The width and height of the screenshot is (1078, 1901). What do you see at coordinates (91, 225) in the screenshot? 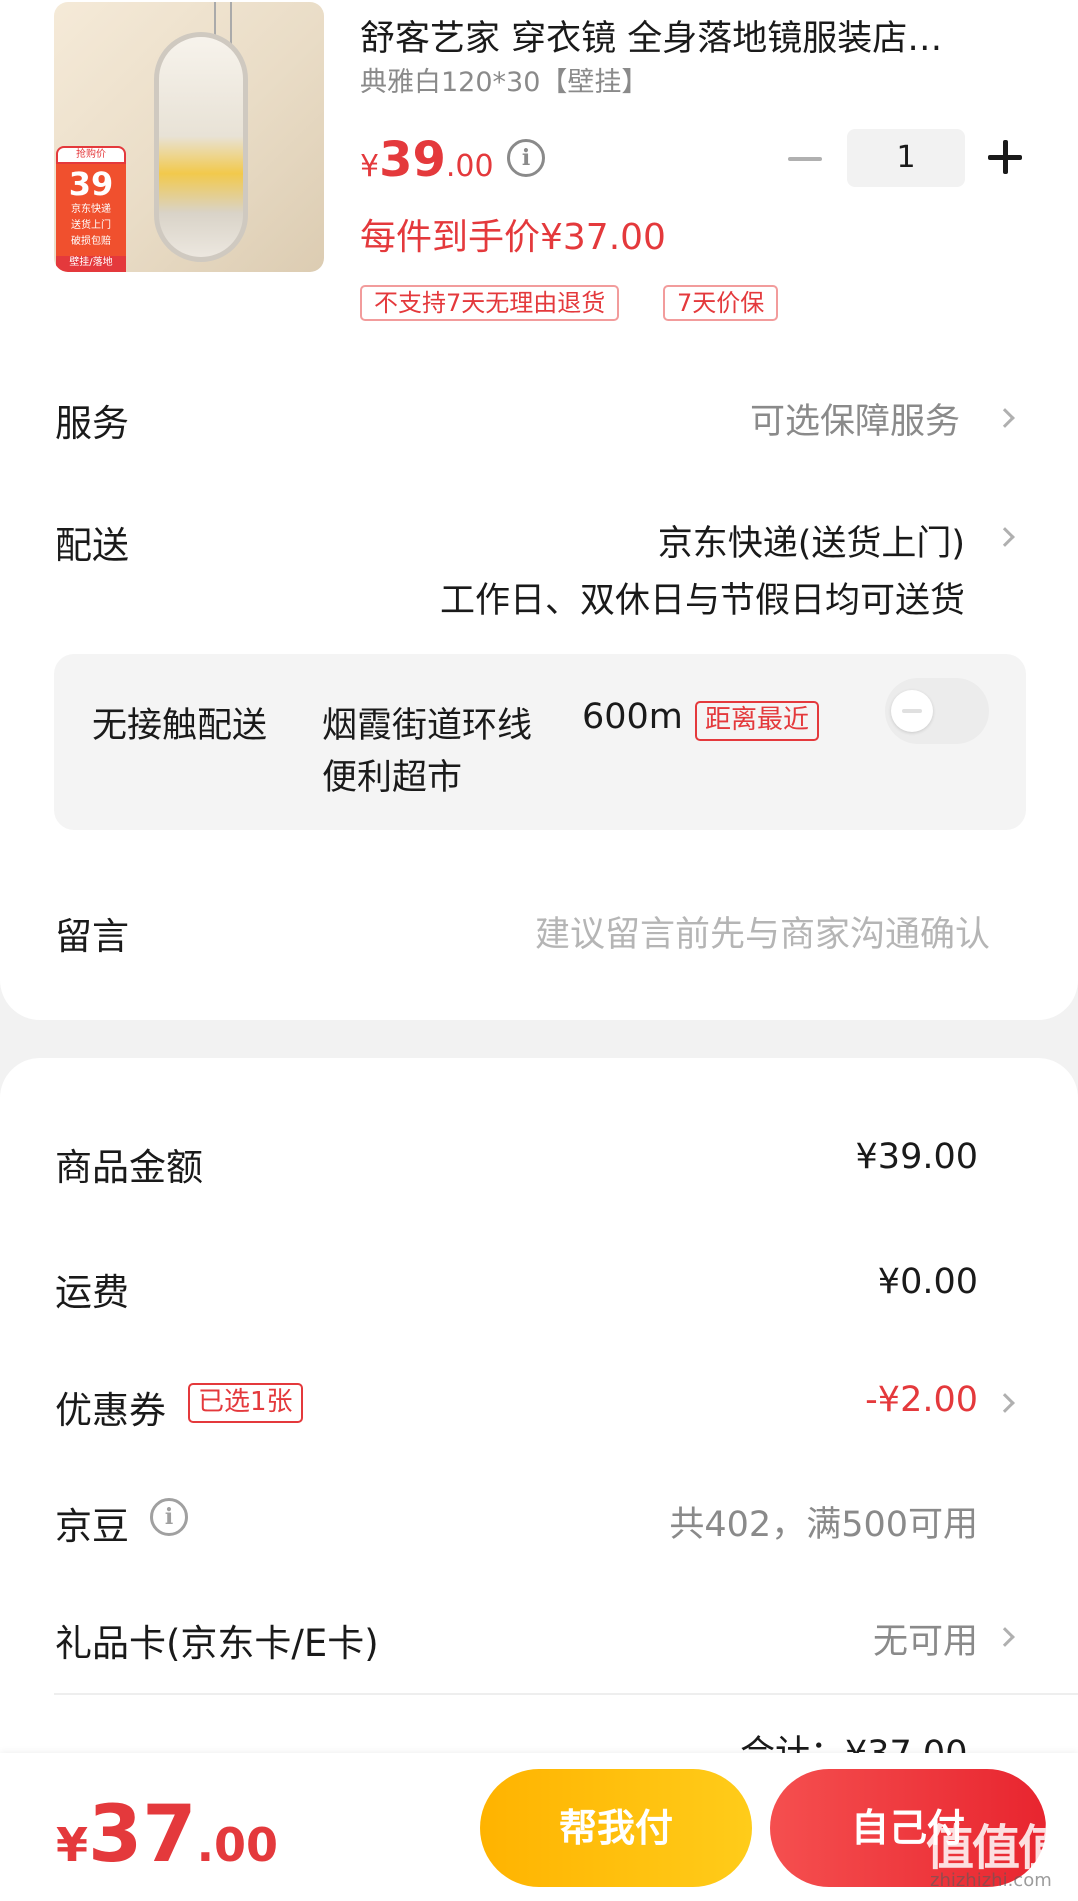
I see `promo-line: 送货上门` at bounding box center [91, 225].